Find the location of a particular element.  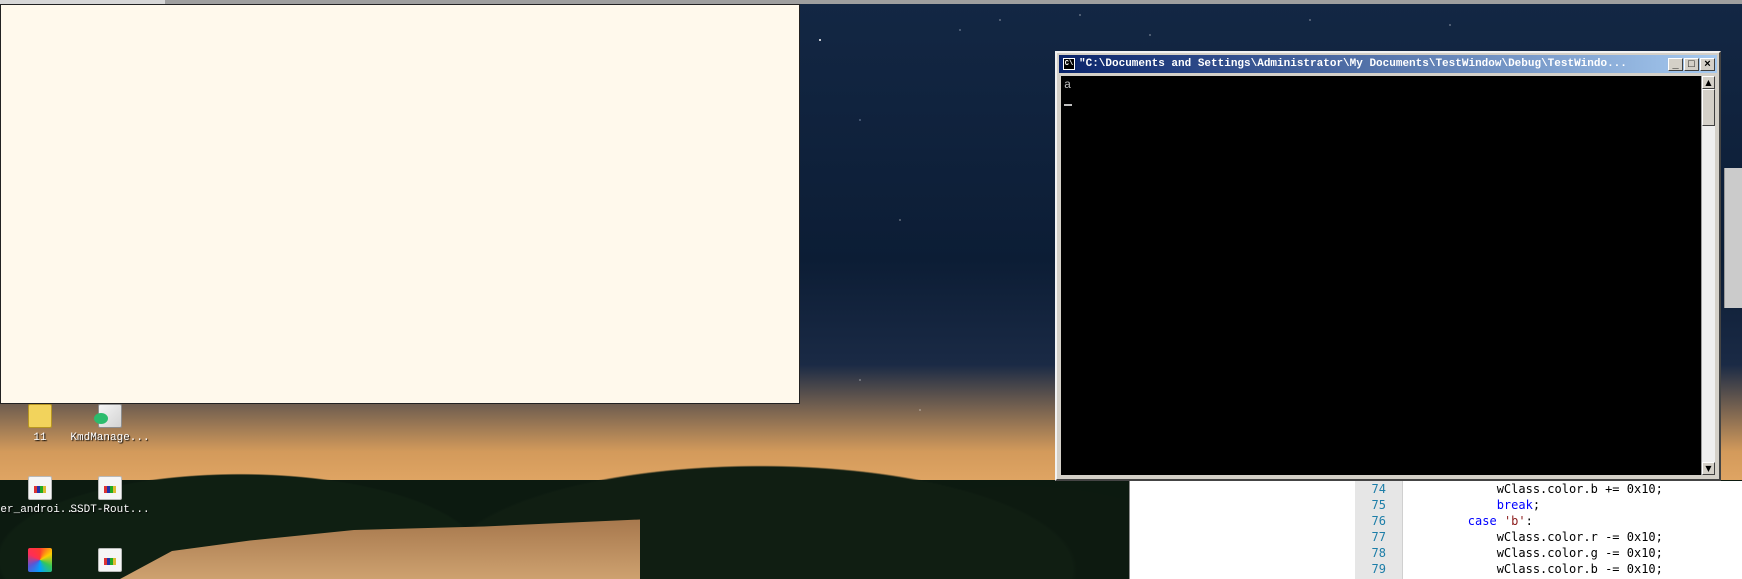

app-icon is located at coordinates (108, 416).